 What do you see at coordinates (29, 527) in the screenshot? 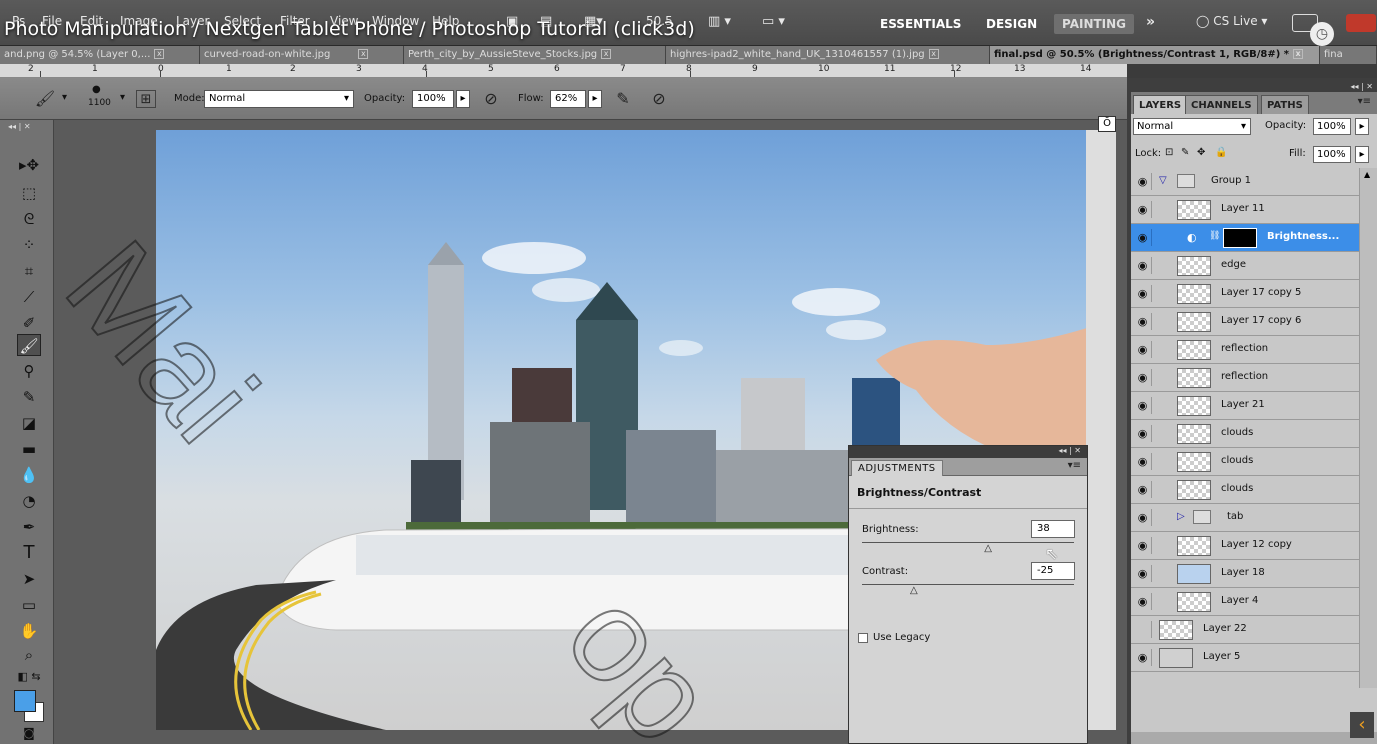
I see `pen-tool-icon: ✒` at bounding box center [29, 527].